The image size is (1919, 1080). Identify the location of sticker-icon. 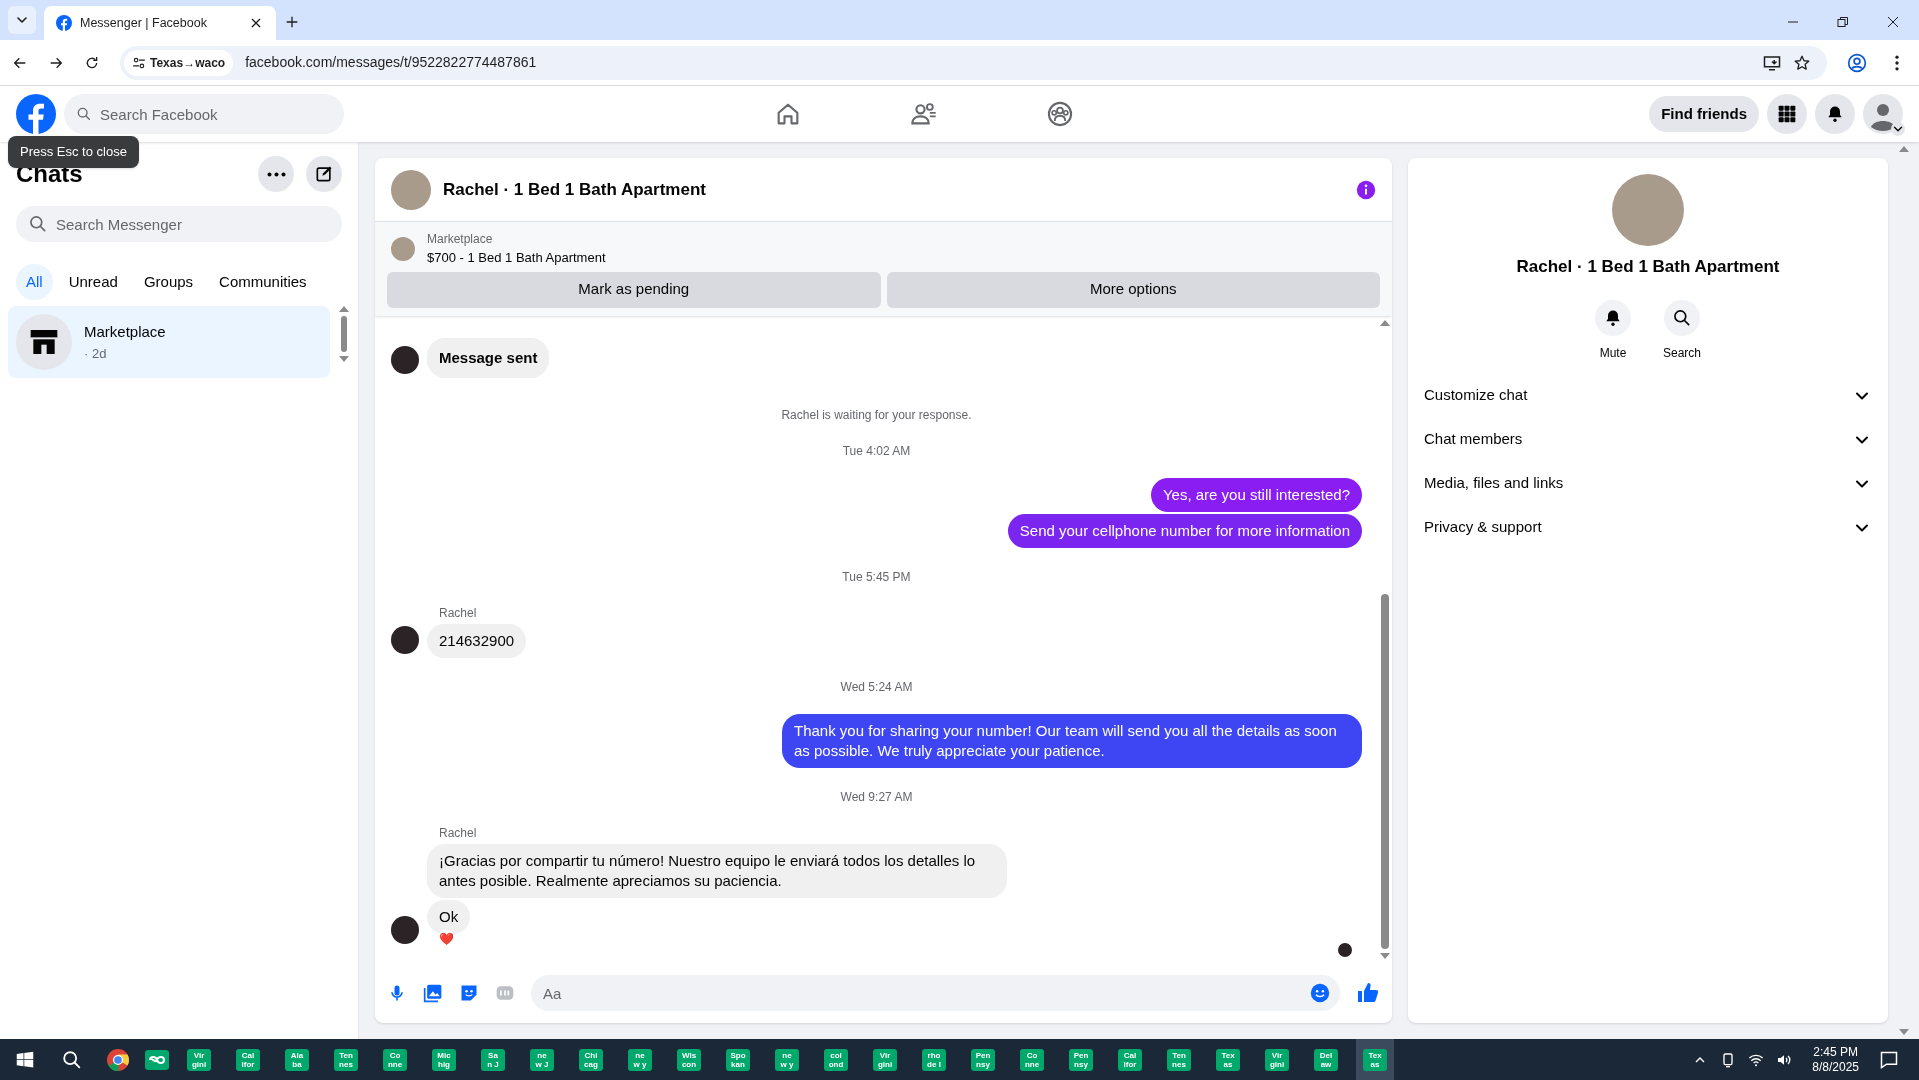
(469, 993).